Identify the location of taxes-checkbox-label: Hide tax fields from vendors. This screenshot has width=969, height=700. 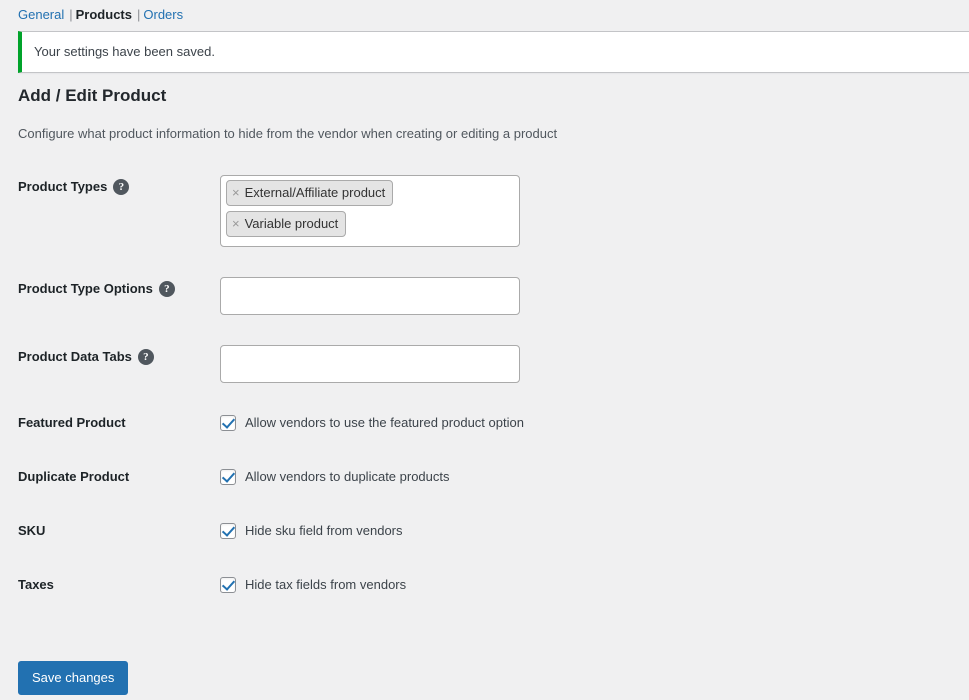
(313, 585).